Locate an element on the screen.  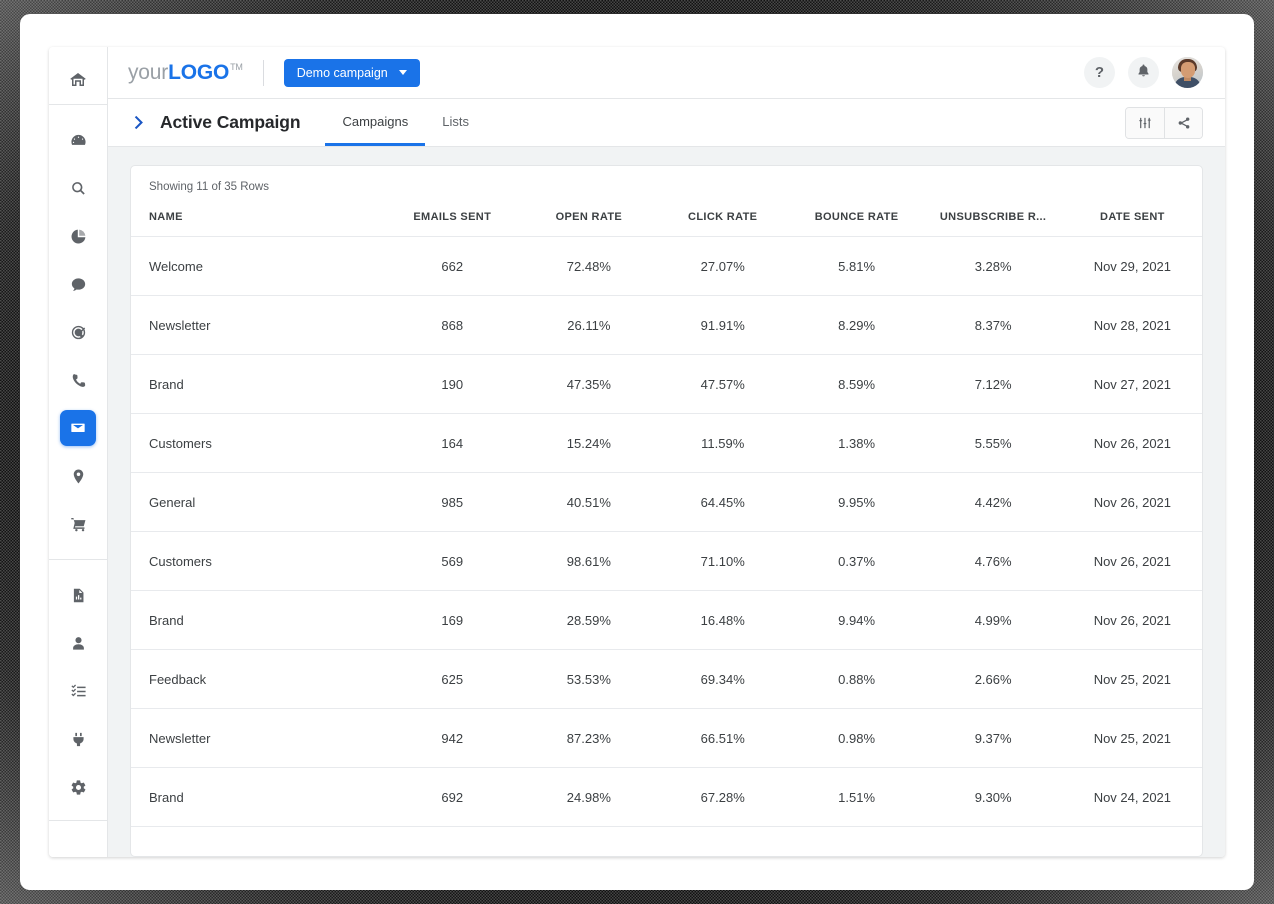
column-header-bounce-rate: BOUNCE RATE is located at coordinates (856, 215).